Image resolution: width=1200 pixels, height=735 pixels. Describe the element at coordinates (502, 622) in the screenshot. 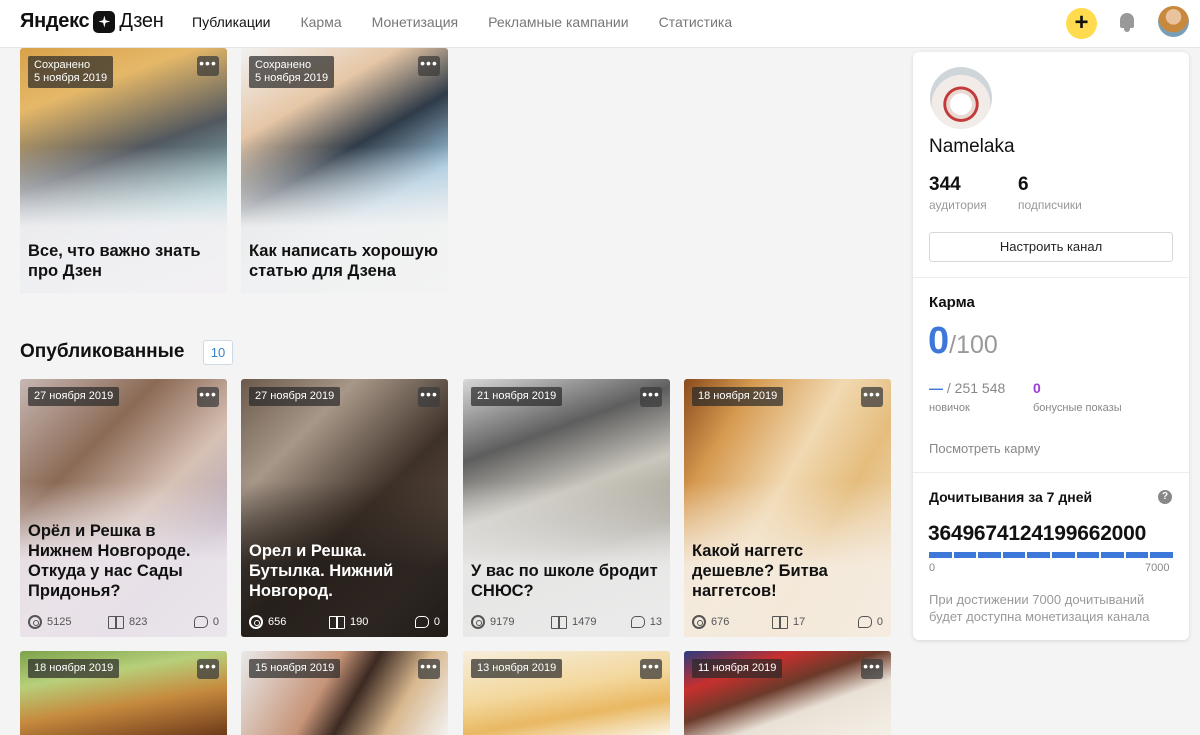

I see `views-count: 9179` at that location.